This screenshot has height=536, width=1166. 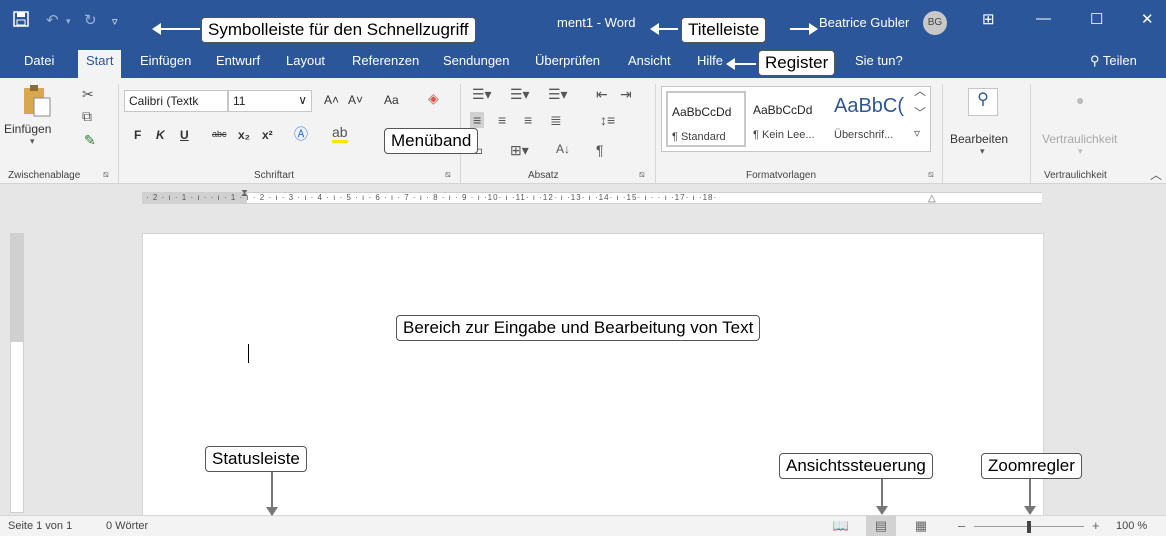 I want to click on tab-ueberpruefen: Überprüfen, so click(x=567, y=60).